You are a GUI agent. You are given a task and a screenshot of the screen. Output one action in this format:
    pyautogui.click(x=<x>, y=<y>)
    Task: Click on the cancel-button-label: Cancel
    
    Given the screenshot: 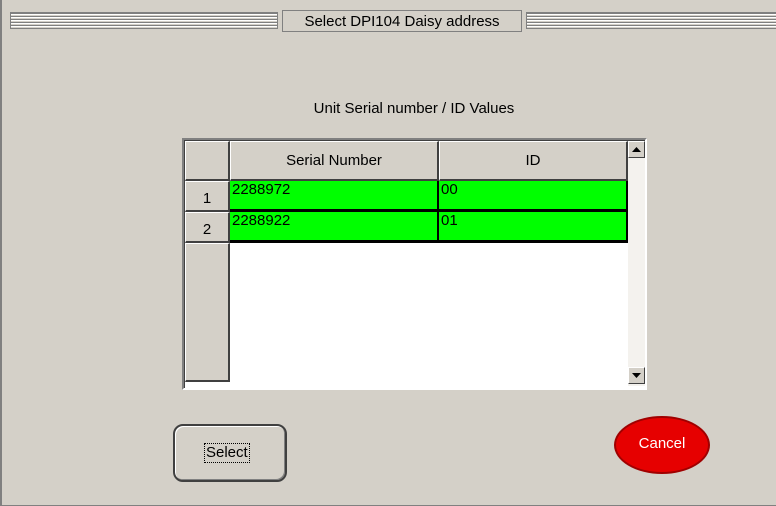 What is the action you would take?
    pyautogui.click(x=662, y=443)
    